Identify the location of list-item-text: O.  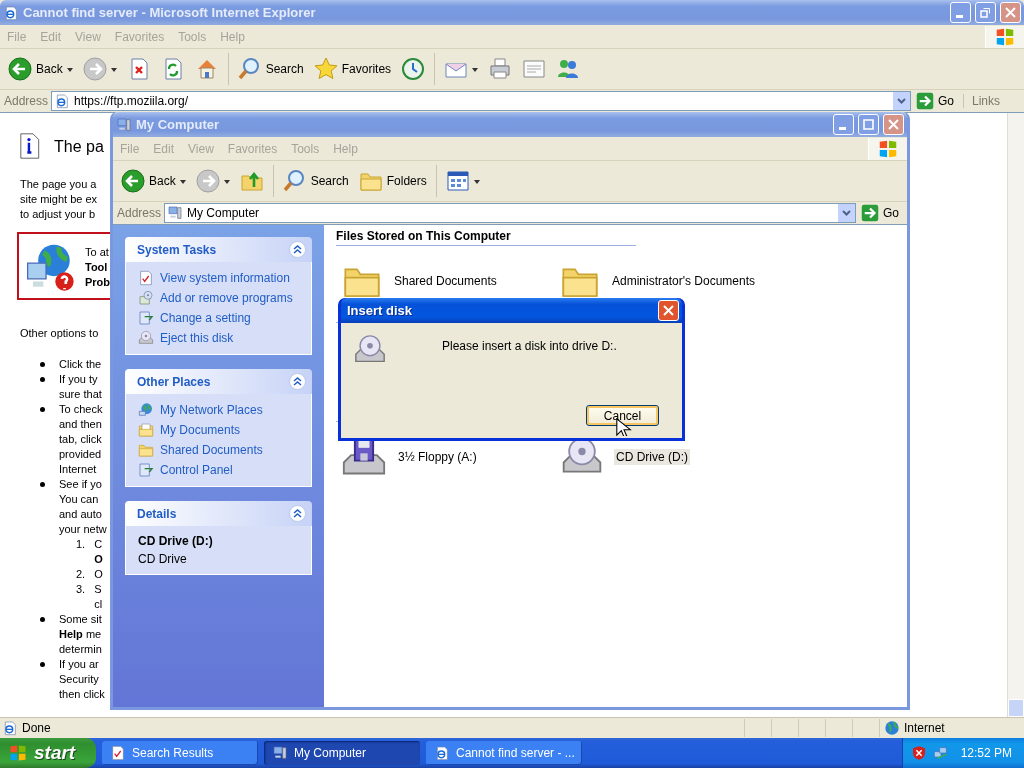
(98, 574).